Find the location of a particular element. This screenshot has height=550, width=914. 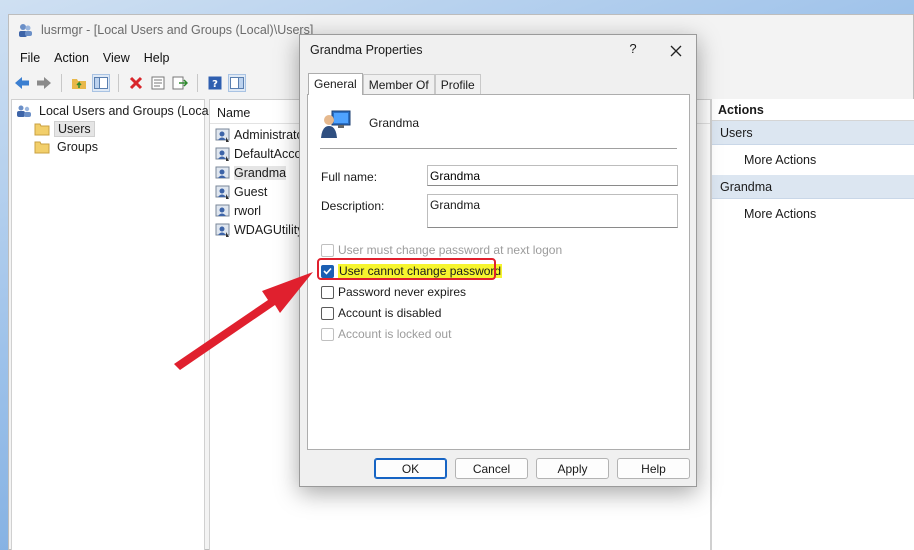

list-item: rworl is located at coordinates (238, 211).